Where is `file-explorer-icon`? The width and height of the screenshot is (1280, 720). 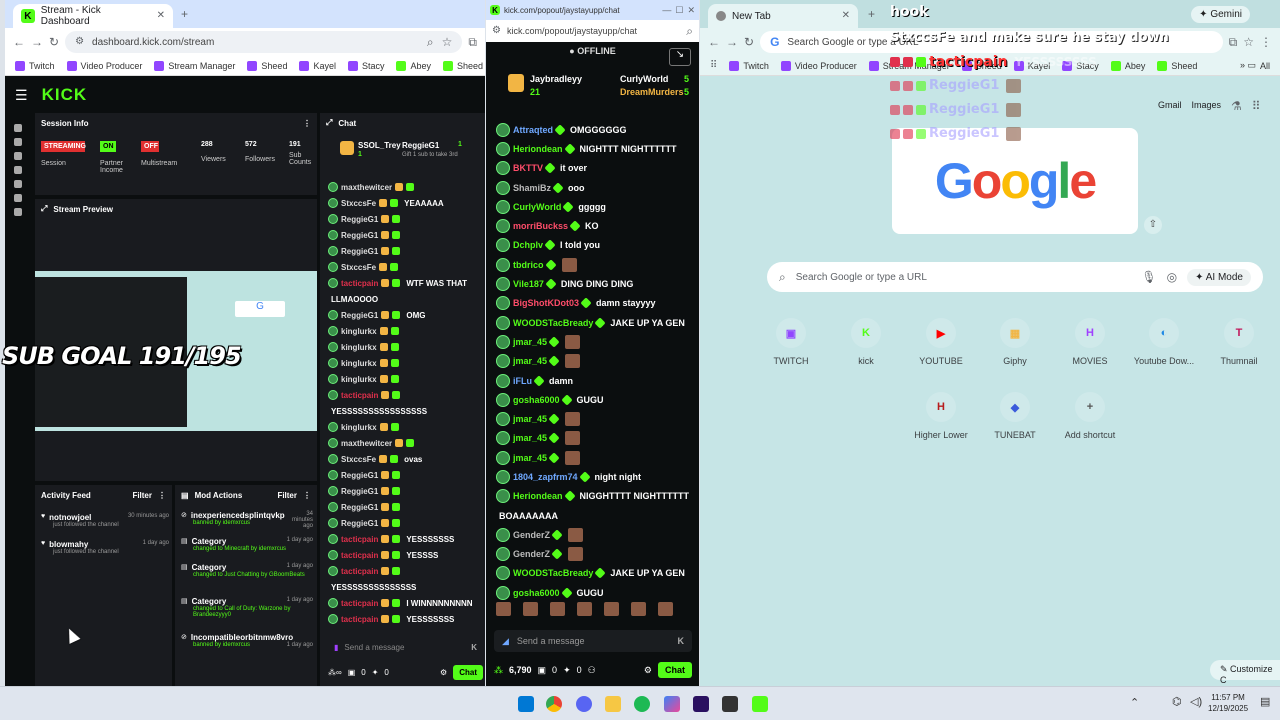
file-explorer-icon is located at coordinates (613, 704).